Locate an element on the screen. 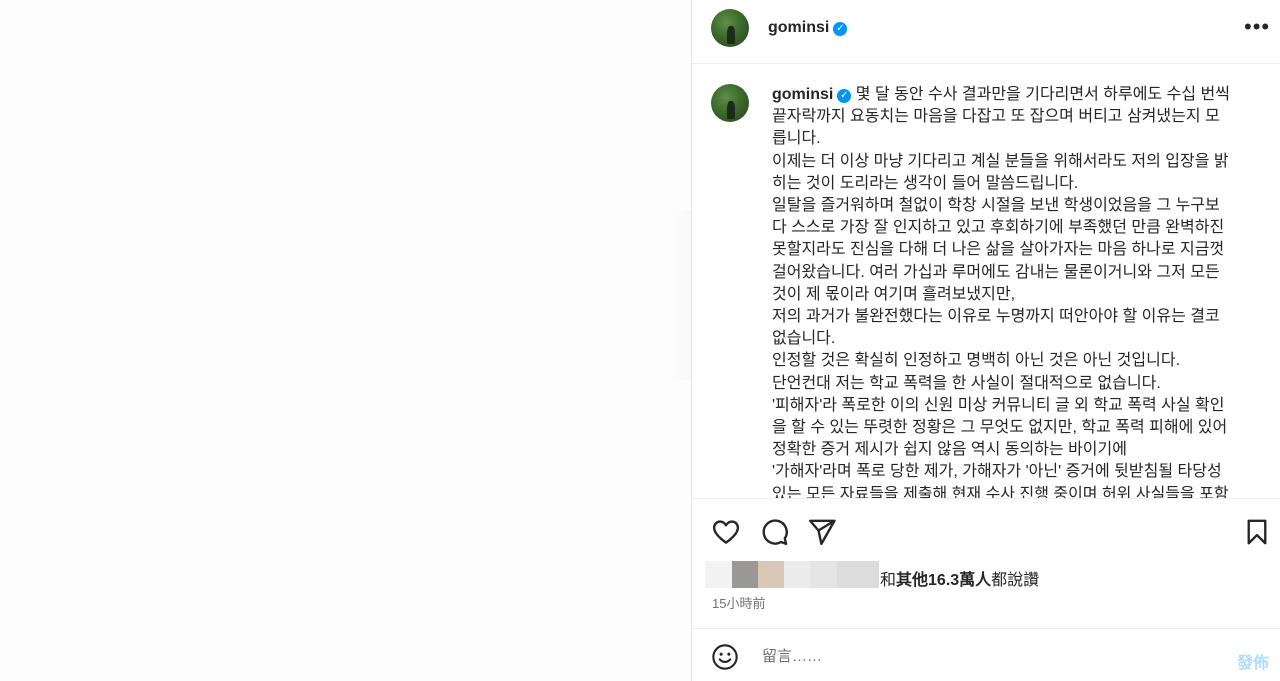 The height and width of the screenshot is (681, 1280). caption-line: 인정할 것은 확실히 인정하고 명백히 아닌 것은 아닌 것입니다. is located at coordinates (976, 361).